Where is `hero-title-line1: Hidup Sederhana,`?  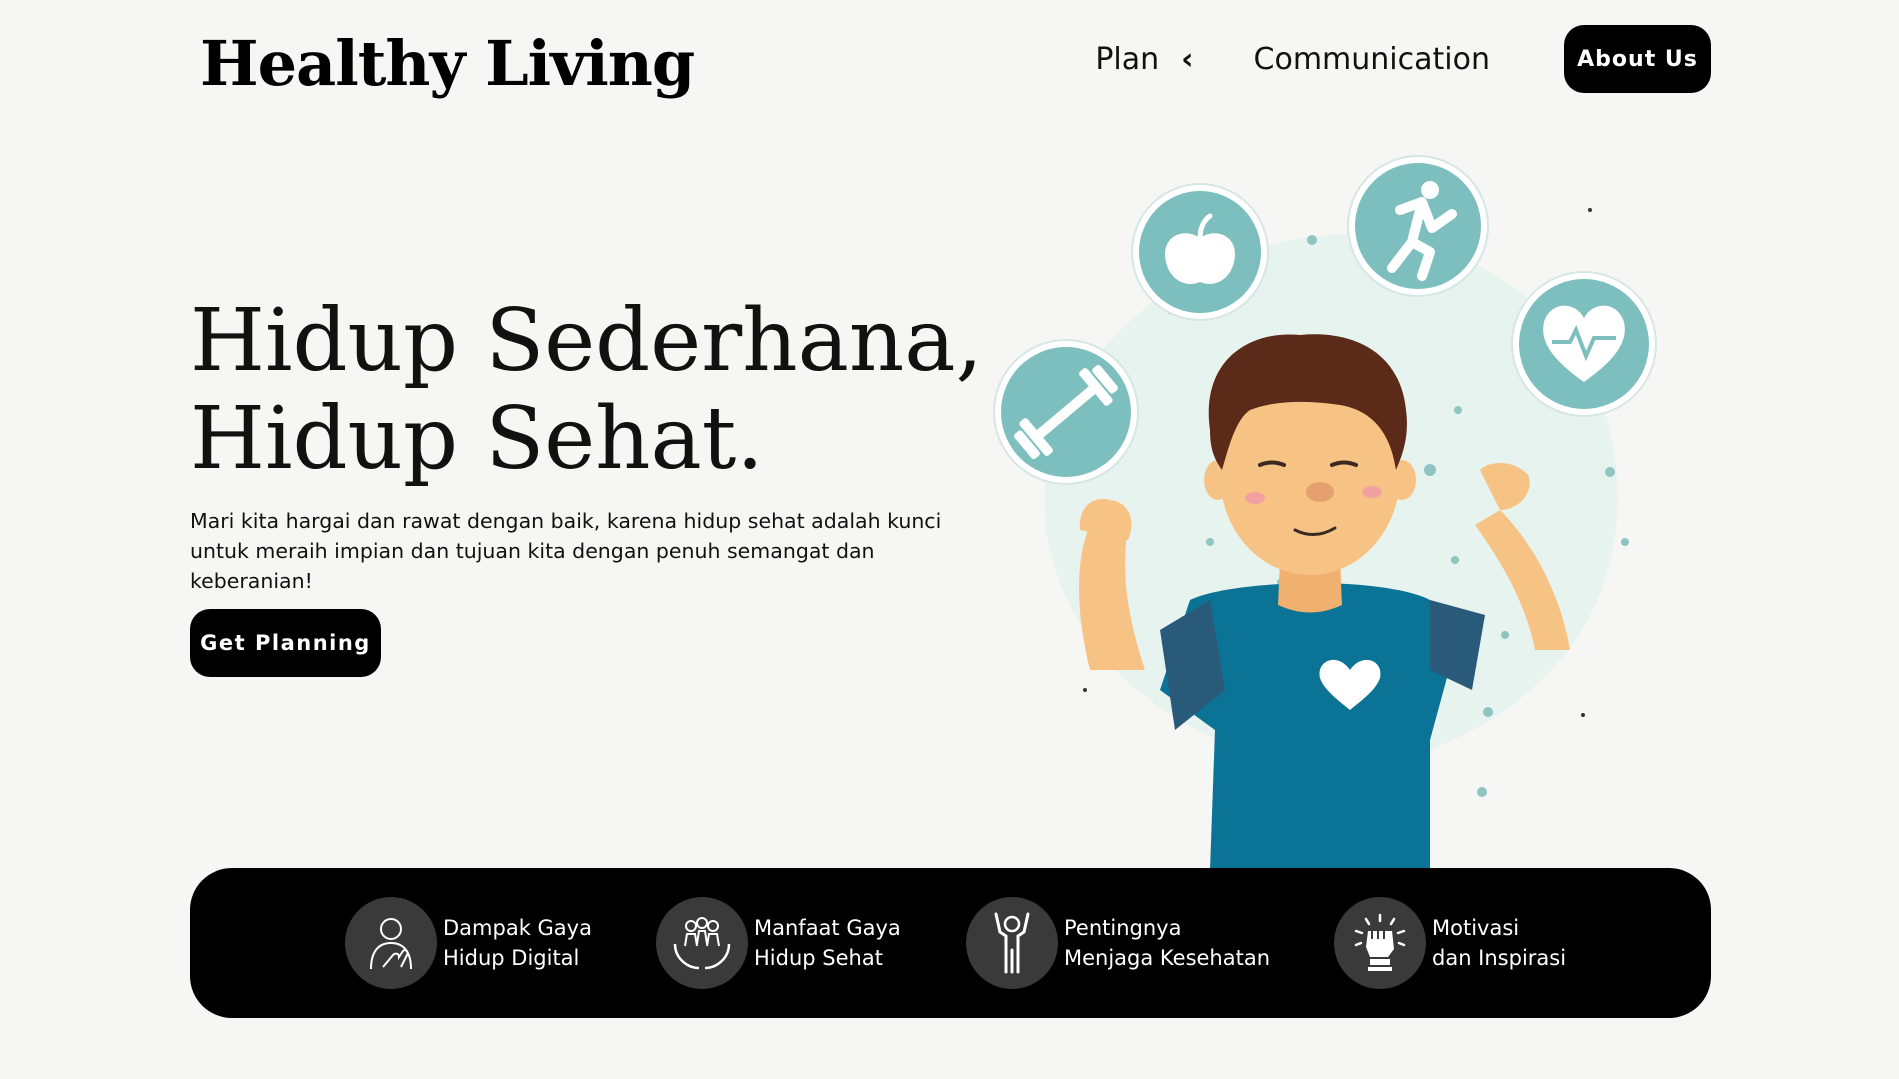 hero-title-line1: Hidup Sederhana, is located at coordinates (586, 341).